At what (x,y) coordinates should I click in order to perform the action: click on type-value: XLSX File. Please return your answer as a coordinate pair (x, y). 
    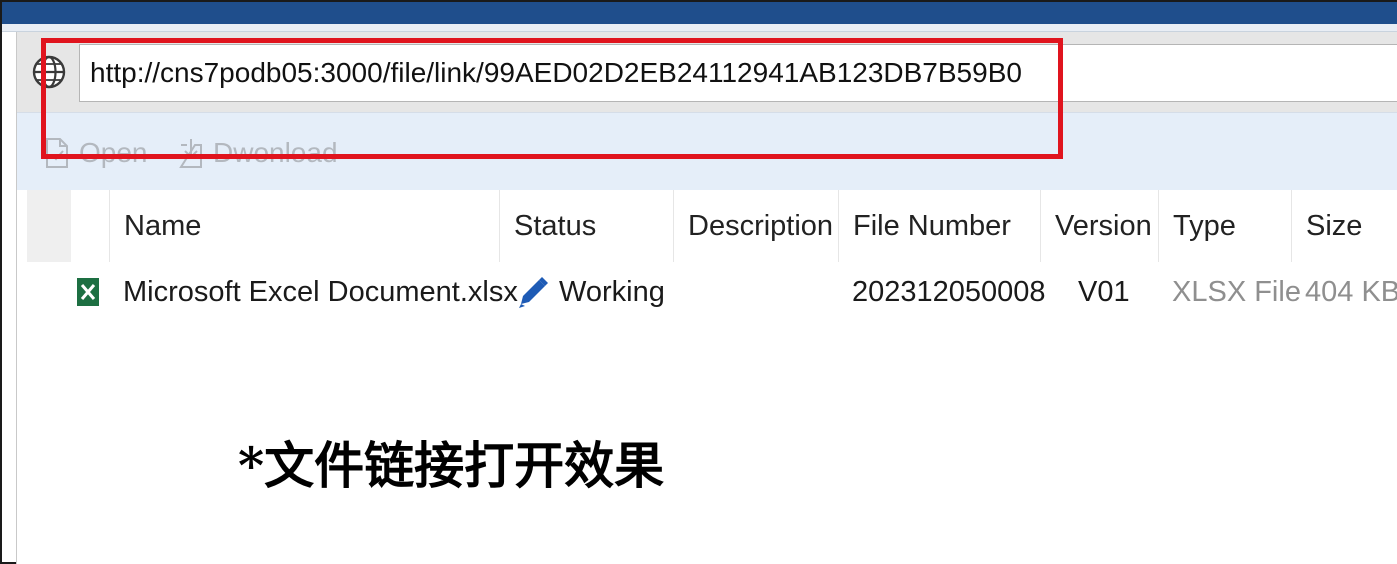
    Looking at the image, I should click on (1236, 292).